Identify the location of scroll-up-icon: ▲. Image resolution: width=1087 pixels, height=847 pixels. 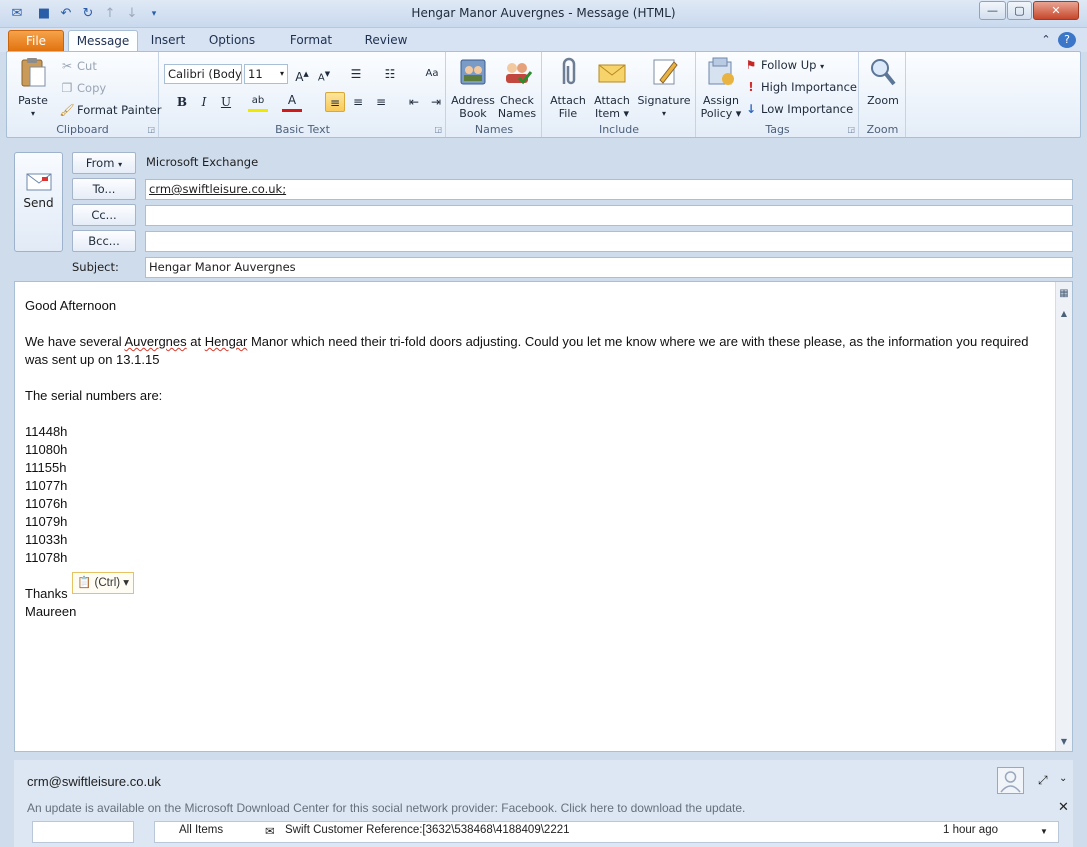
(1064, 314).